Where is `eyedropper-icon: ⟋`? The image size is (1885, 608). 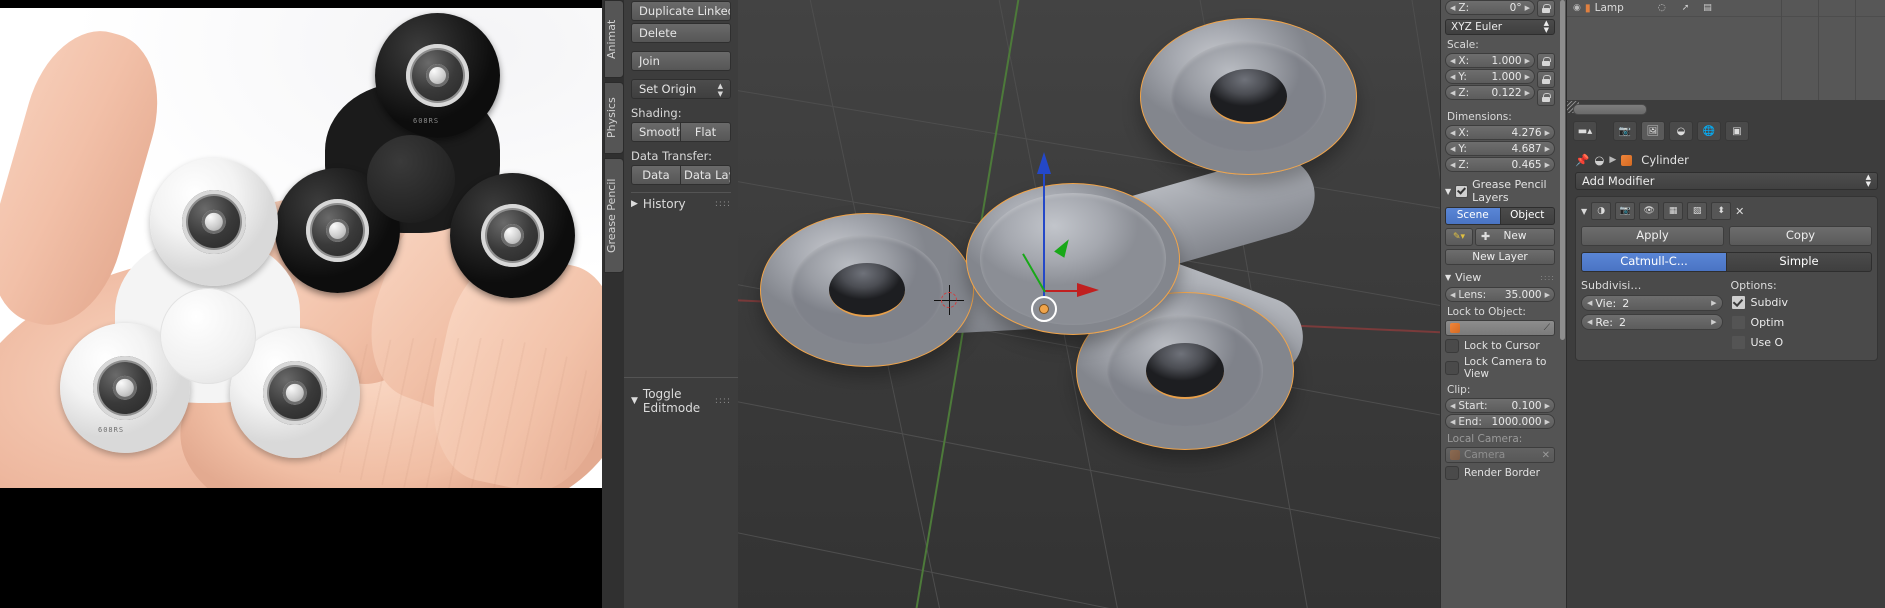 eyedropper-icon: ⟋ is located at coordinates (1547, 328).